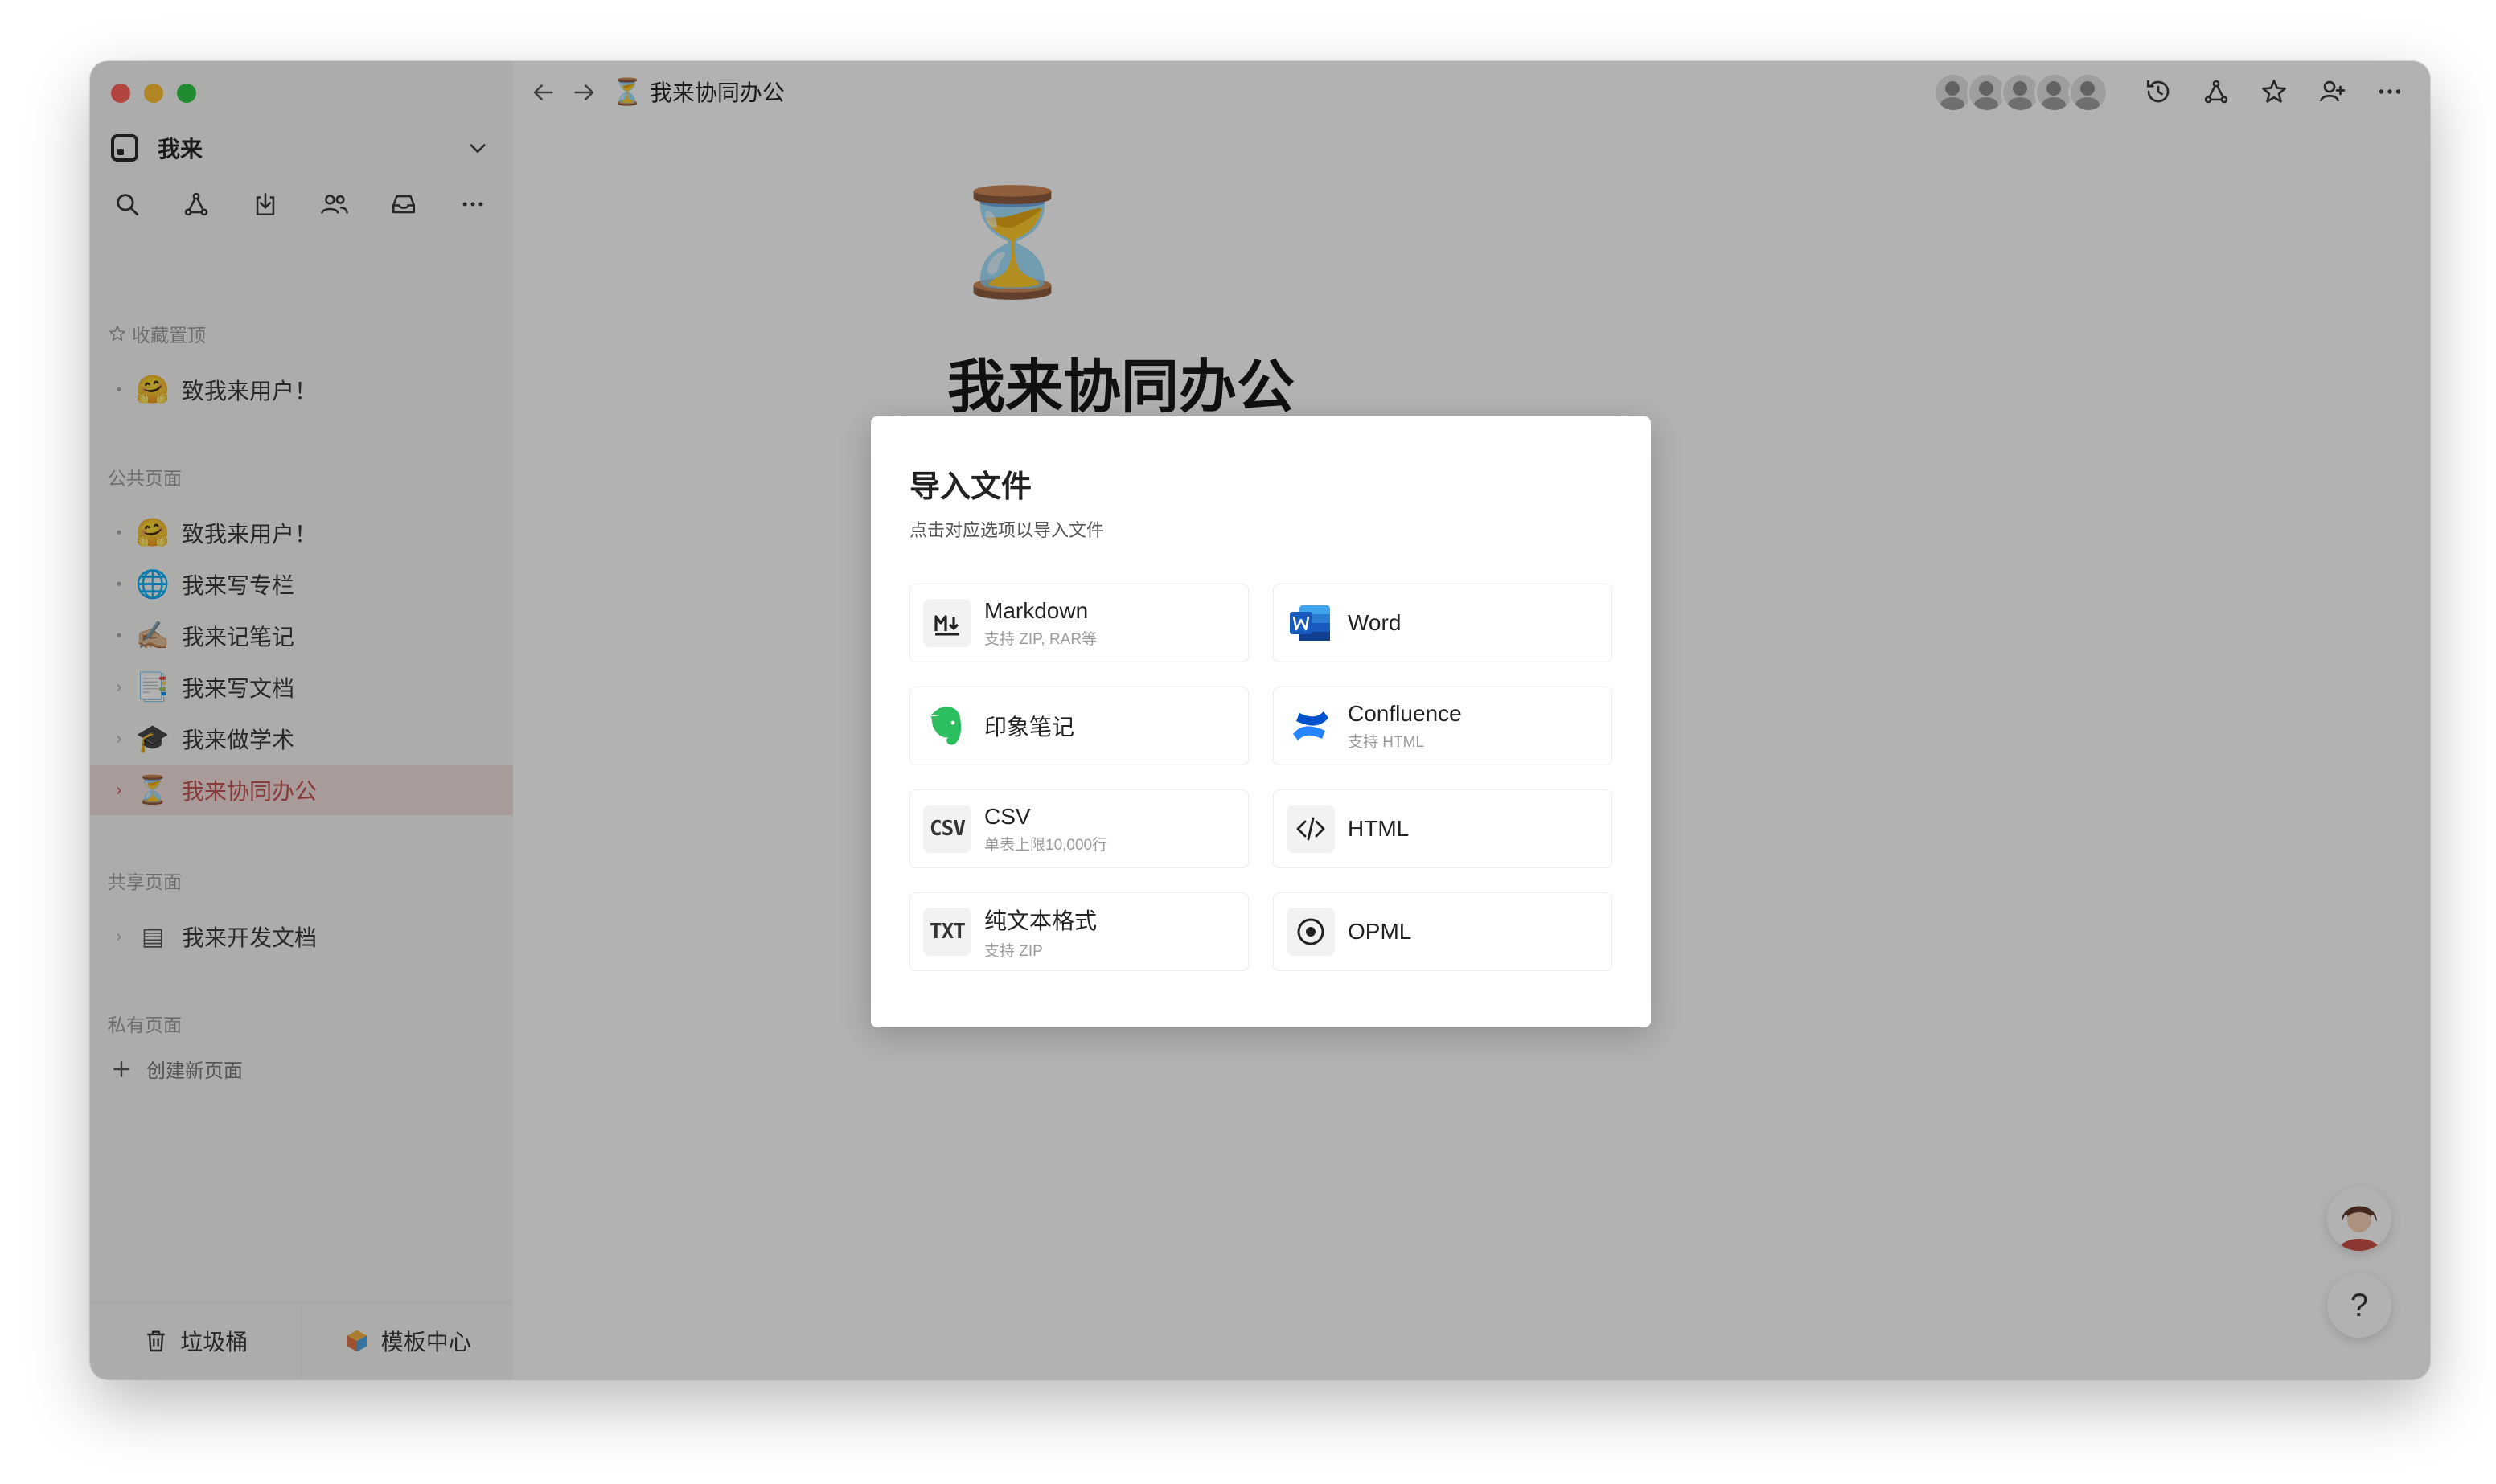 This screenshot has width=2496, height=1484. Describe the element at coordinates (947, 623) in the screenshot. I see `markdown-icon` at that location.